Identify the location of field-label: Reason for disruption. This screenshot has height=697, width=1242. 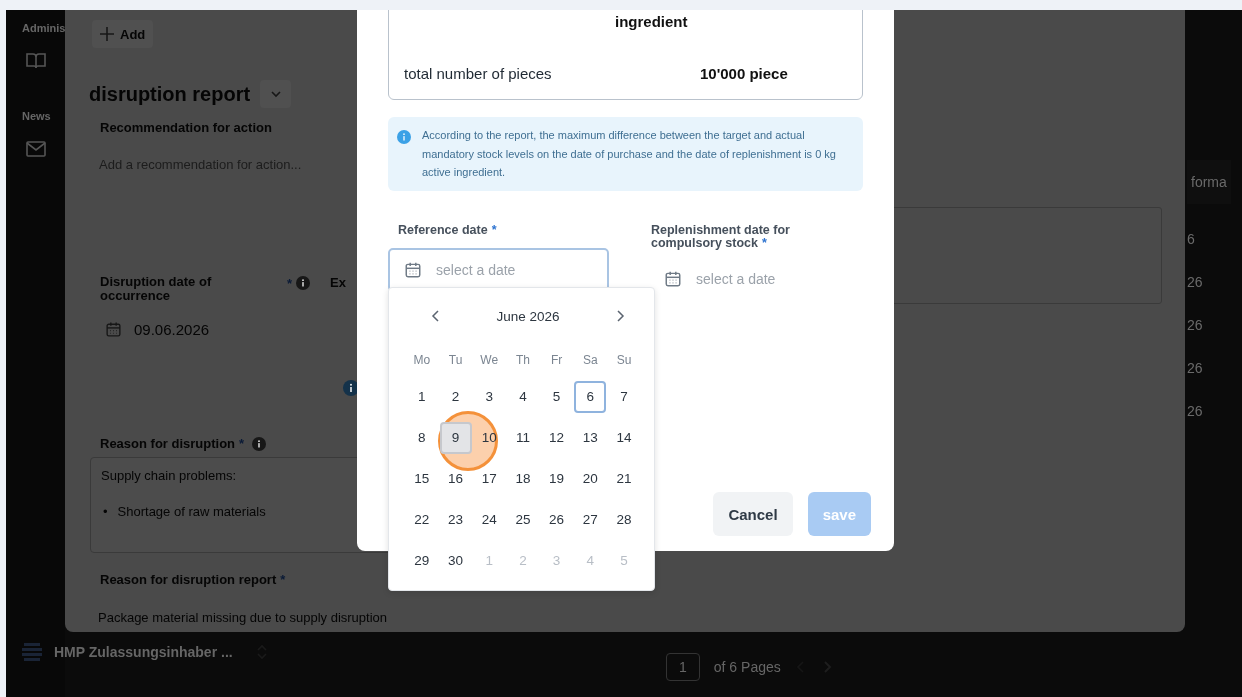
(167, 443).